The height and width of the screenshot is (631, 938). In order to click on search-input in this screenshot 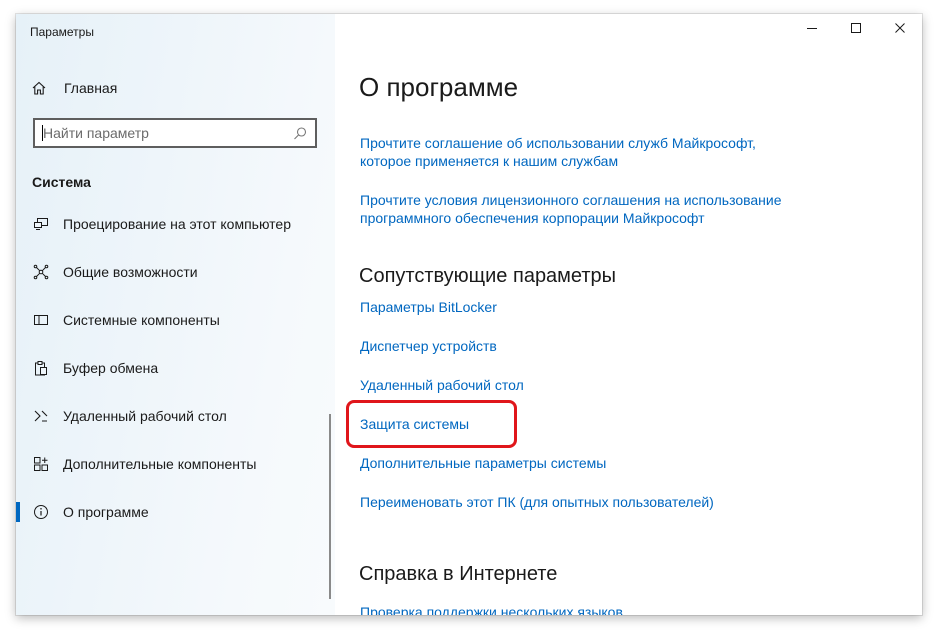, I will do `click(163, 133)`.